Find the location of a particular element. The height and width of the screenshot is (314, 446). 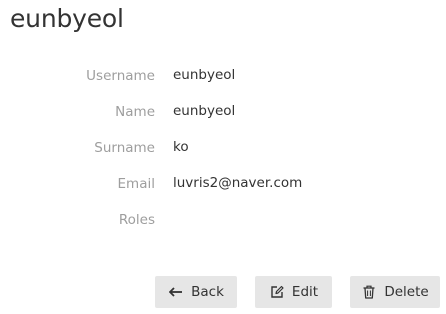

roles-label: Roles is located at coordinates (136, 220).